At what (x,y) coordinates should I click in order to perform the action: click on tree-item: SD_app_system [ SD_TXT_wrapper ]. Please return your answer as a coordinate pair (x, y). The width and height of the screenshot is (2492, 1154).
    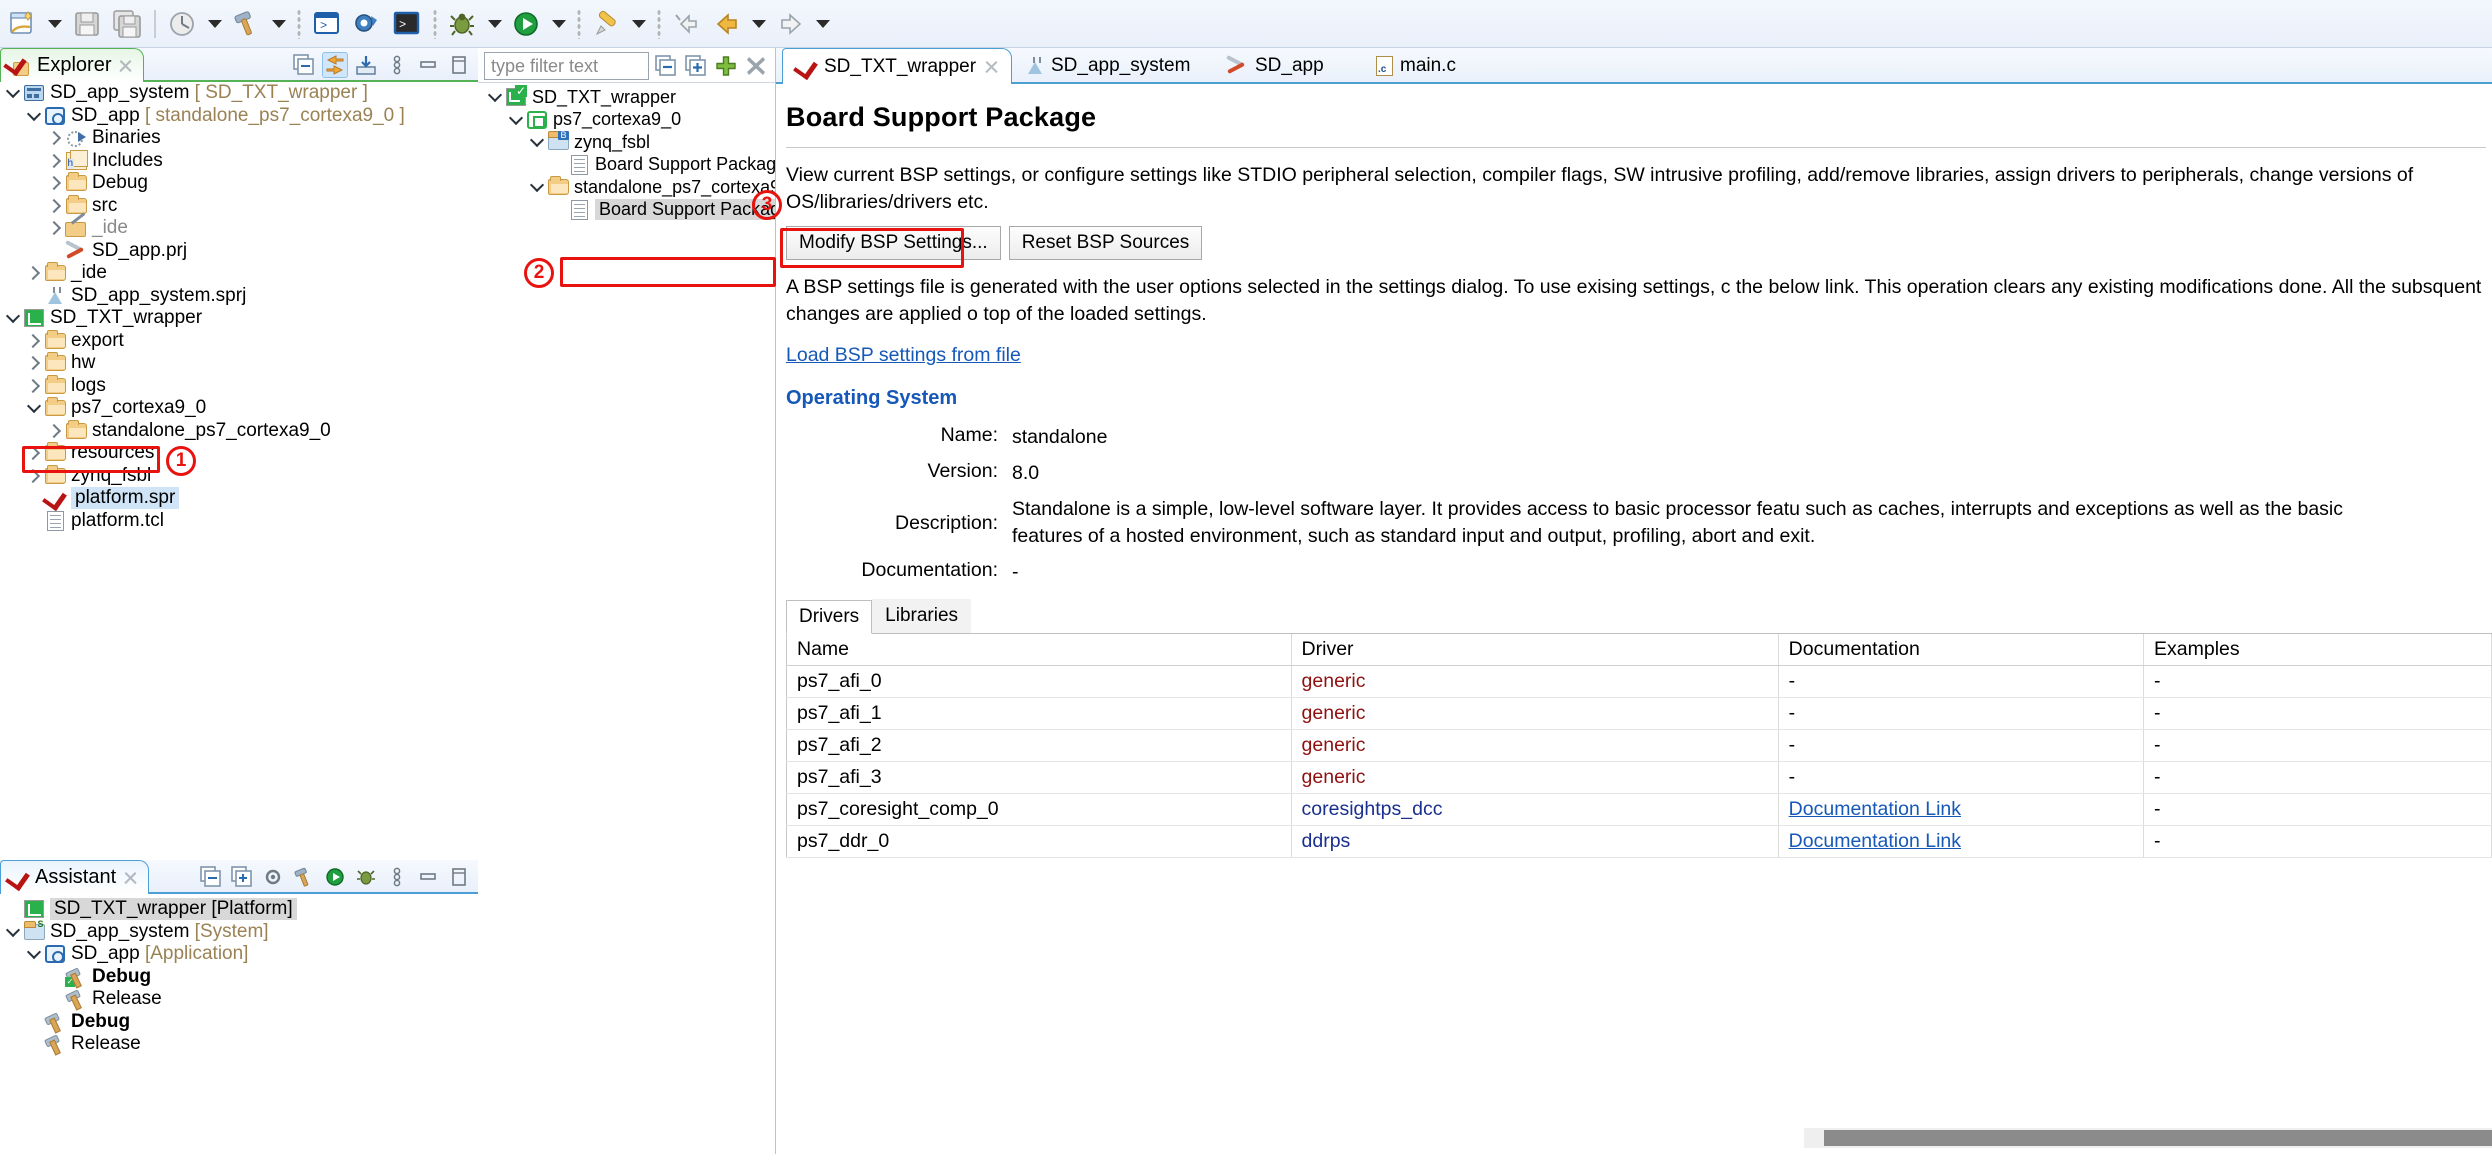
    Looking at the image, I should click on (239, 93).